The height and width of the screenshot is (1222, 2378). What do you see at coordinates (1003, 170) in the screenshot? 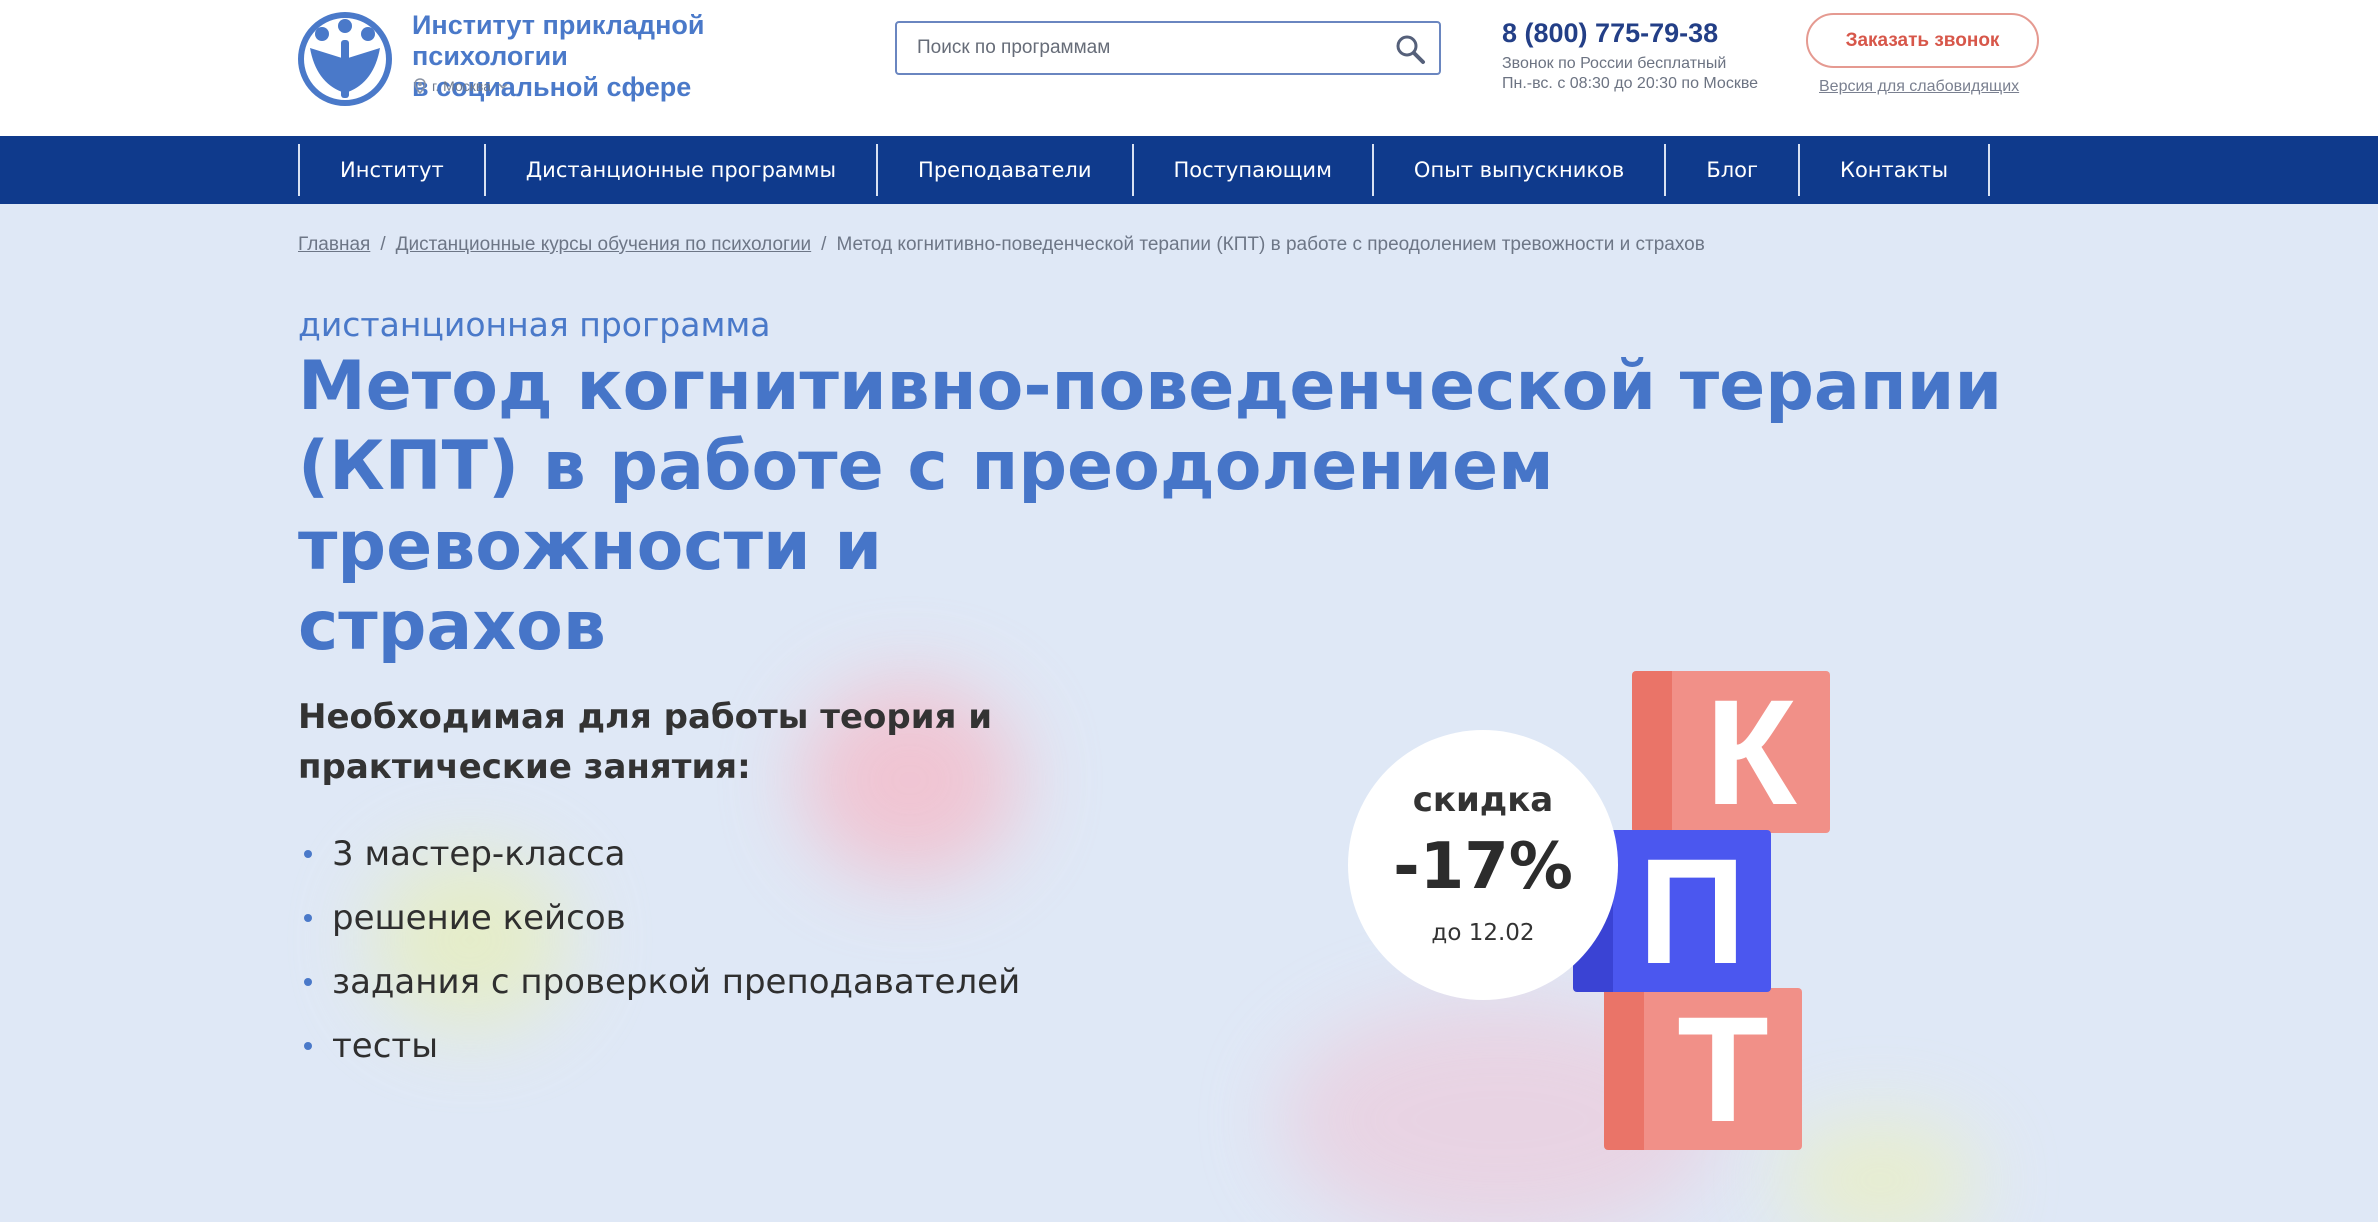
I see `nav-item-teachers: Преподаватели` at bounding box center [1003, 170].